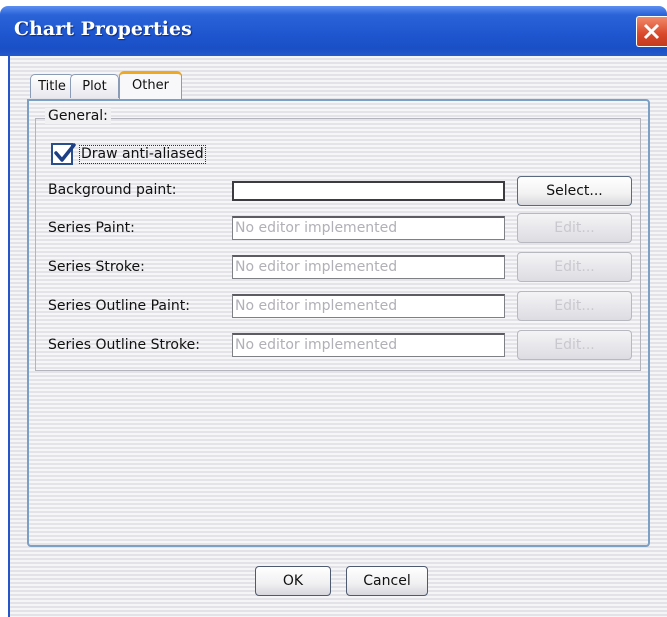 The width and height of the screenshot is (667, 617). What do you see at coordinates (293, 581) in the screenshot?
I see `ok-button: OK` at bounding box center [293, 581].